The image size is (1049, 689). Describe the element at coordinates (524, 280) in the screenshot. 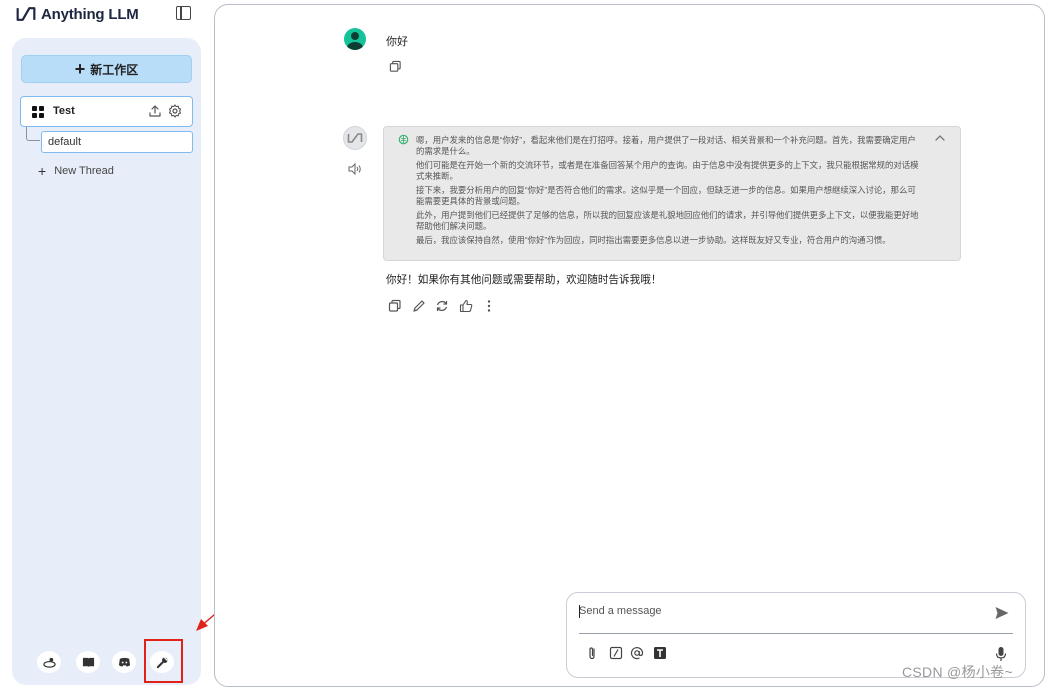

I see `assistant-message-text: 你好！如果你有其他问题或需要帮助，欢迎随时告诉我哦！` at that location.